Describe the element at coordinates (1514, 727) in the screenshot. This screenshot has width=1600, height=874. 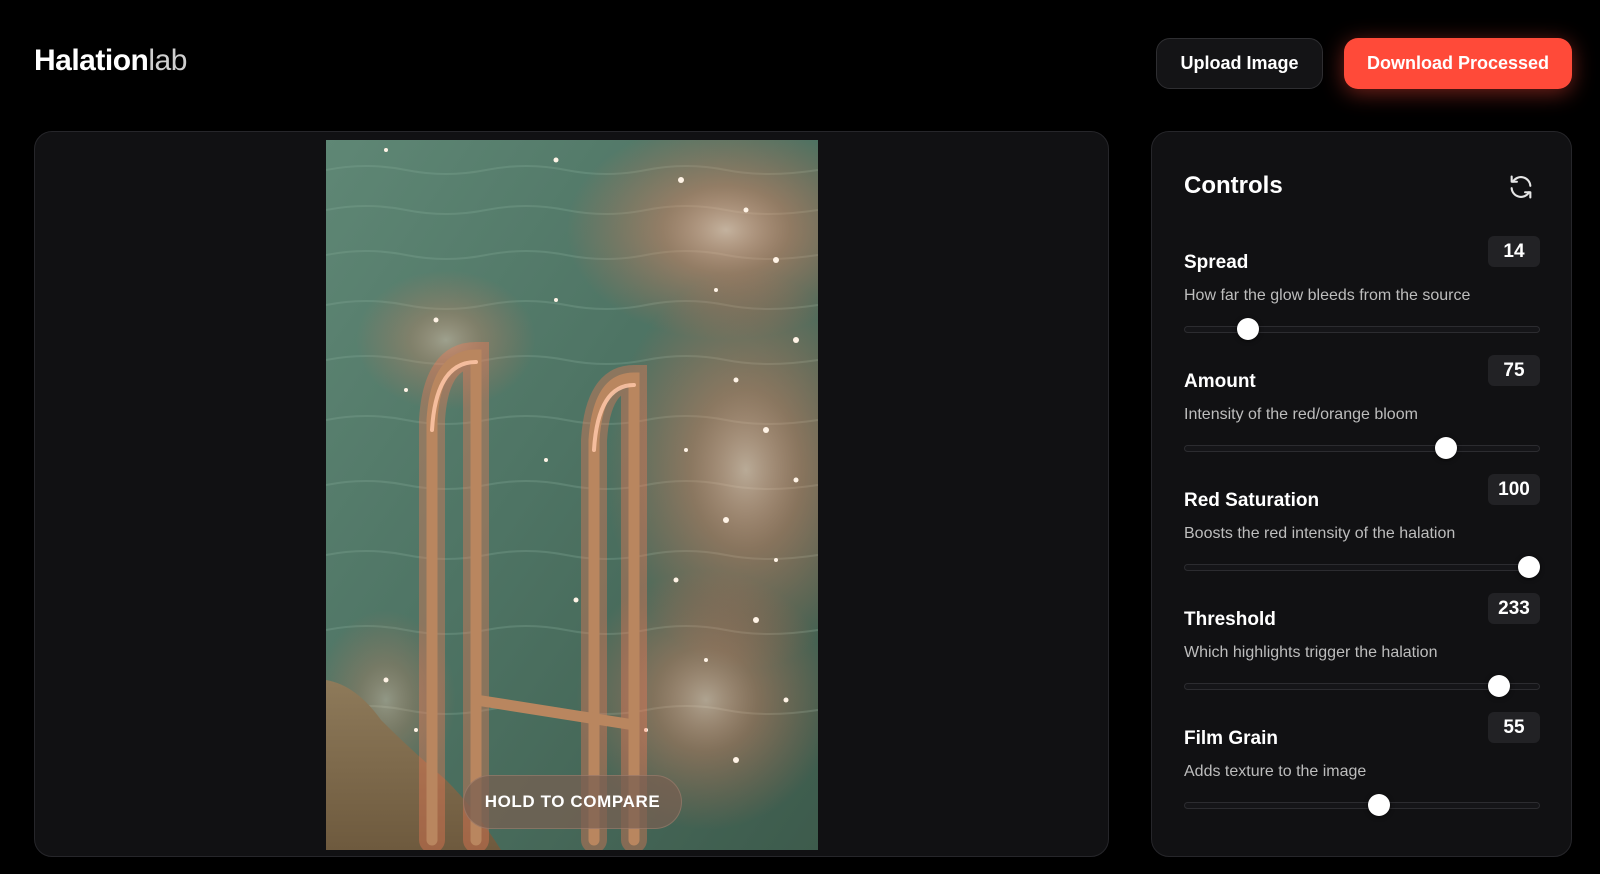
I see `film-grain-value: 55` at that location.